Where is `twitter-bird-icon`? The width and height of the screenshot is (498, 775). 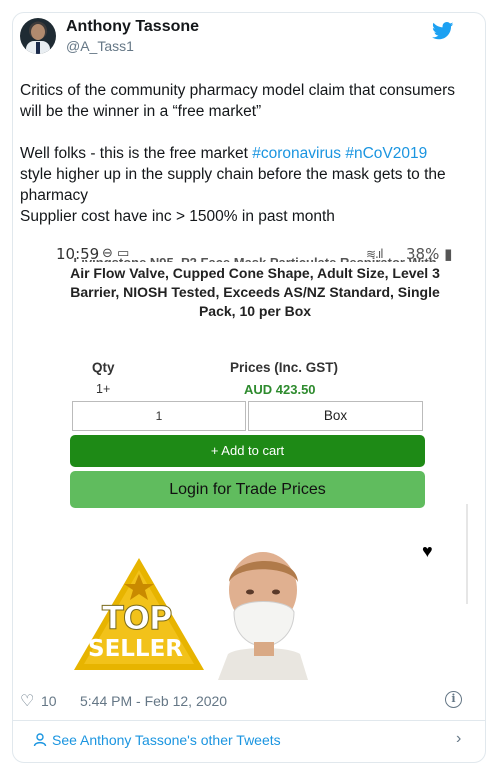 twitter-bird-icon is located at coordinates (443, 31).